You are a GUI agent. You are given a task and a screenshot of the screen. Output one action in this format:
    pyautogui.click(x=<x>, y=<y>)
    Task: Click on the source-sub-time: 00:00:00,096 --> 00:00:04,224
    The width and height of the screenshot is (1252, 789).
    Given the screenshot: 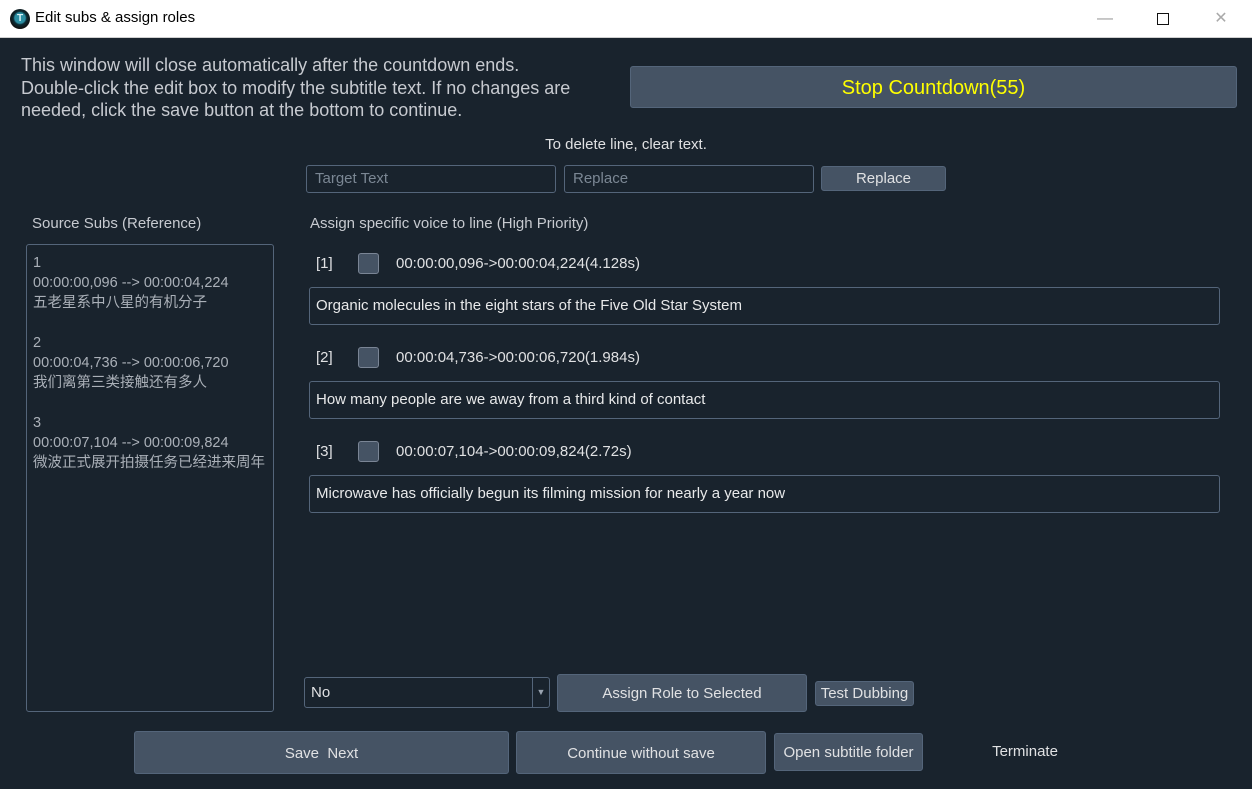 What is the action you would take?
    pyautogui.click(x=131, y=283)
    